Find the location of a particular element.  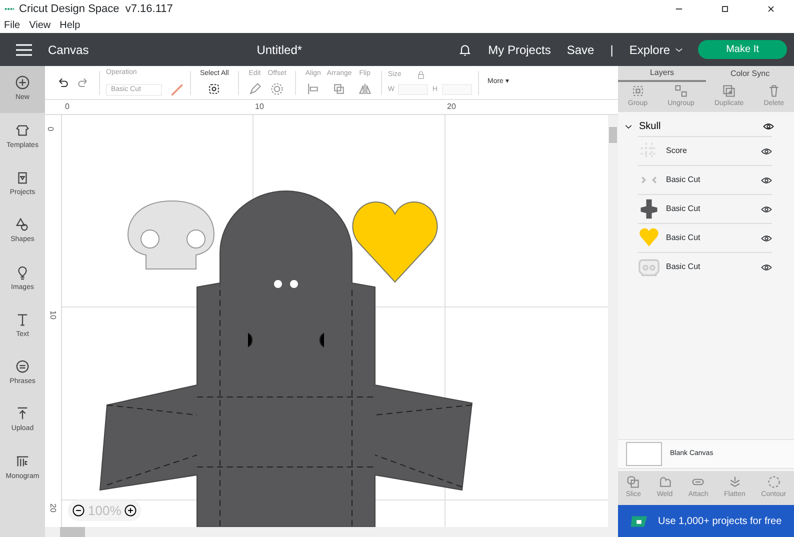

menu-item: Help is located at coordinates (70, 25).